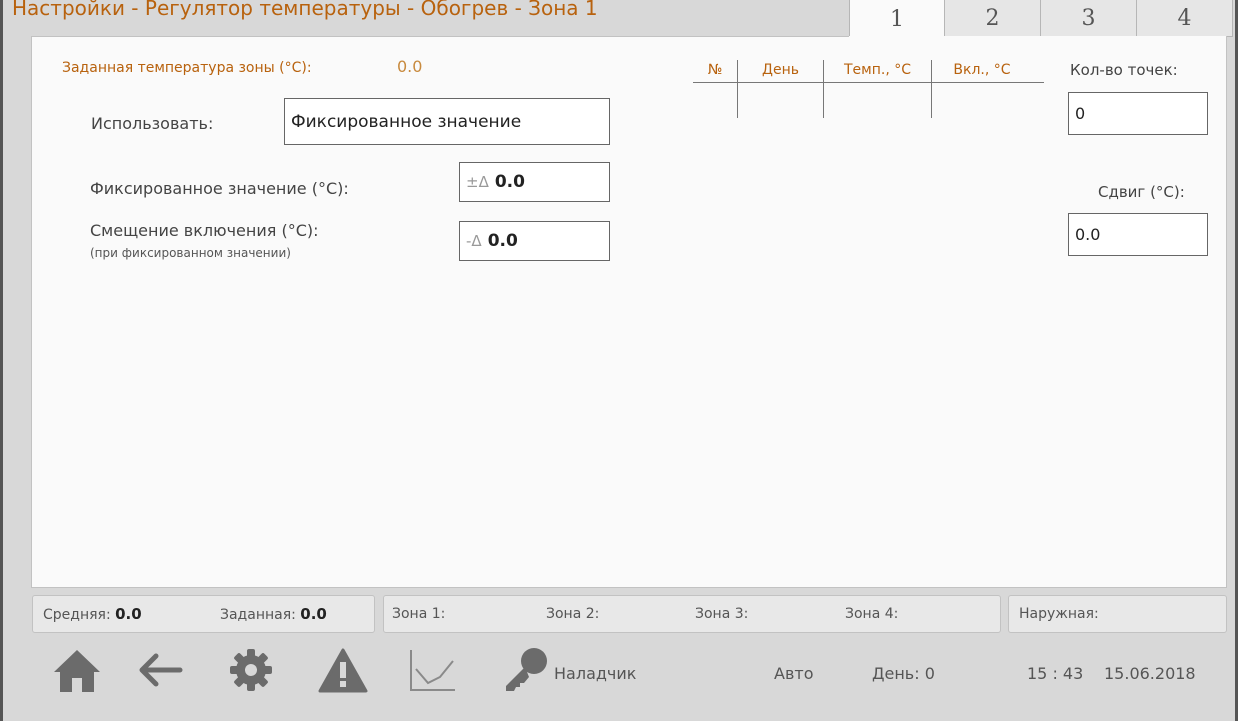 The image size is (1238, 721). Describe the element at coordinates (1141, 192) in the screenshot. I see `shift-label: Сдвиг (°C):` at that location.